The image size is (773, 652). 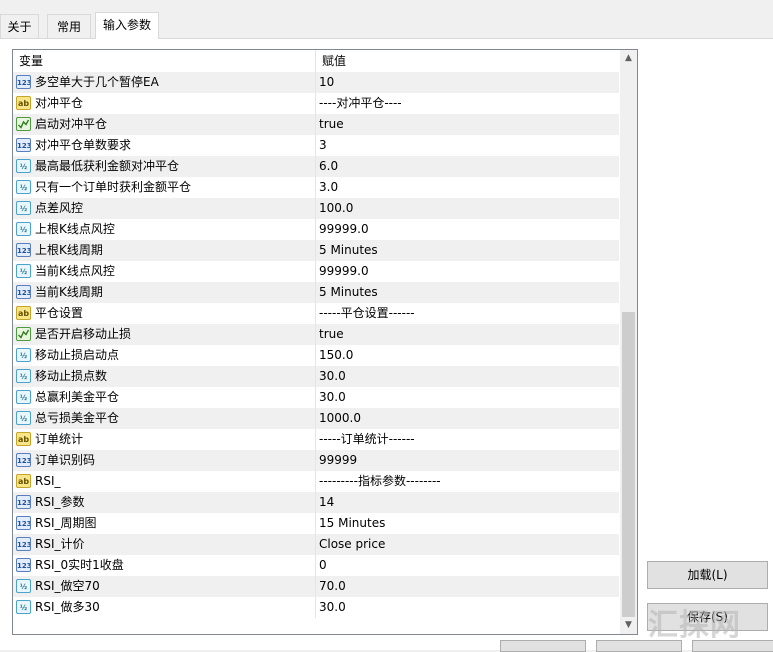 I want to click on variable-cell: 123 RSI_0实时1收盘, so click(x=164, y=565).